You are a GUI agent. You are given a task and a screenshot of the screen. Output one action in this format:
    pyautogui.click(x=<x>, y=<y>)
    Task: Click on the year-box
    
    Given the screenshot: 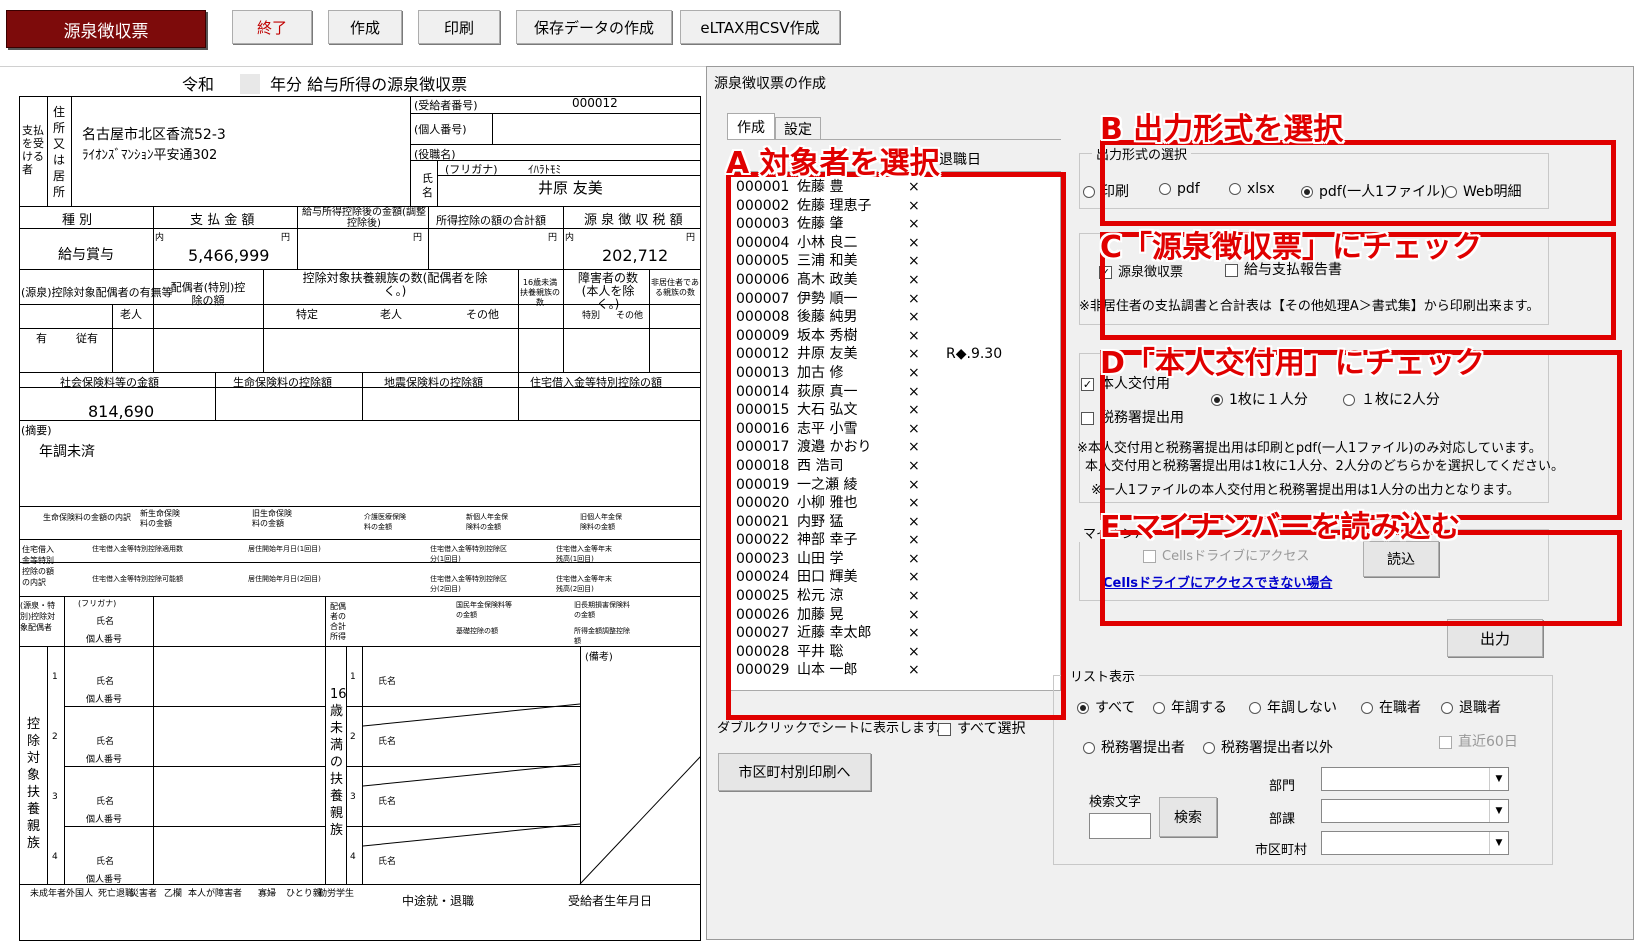 What is the action you would take?
    pyautogui.click(x=250, y=84)
    